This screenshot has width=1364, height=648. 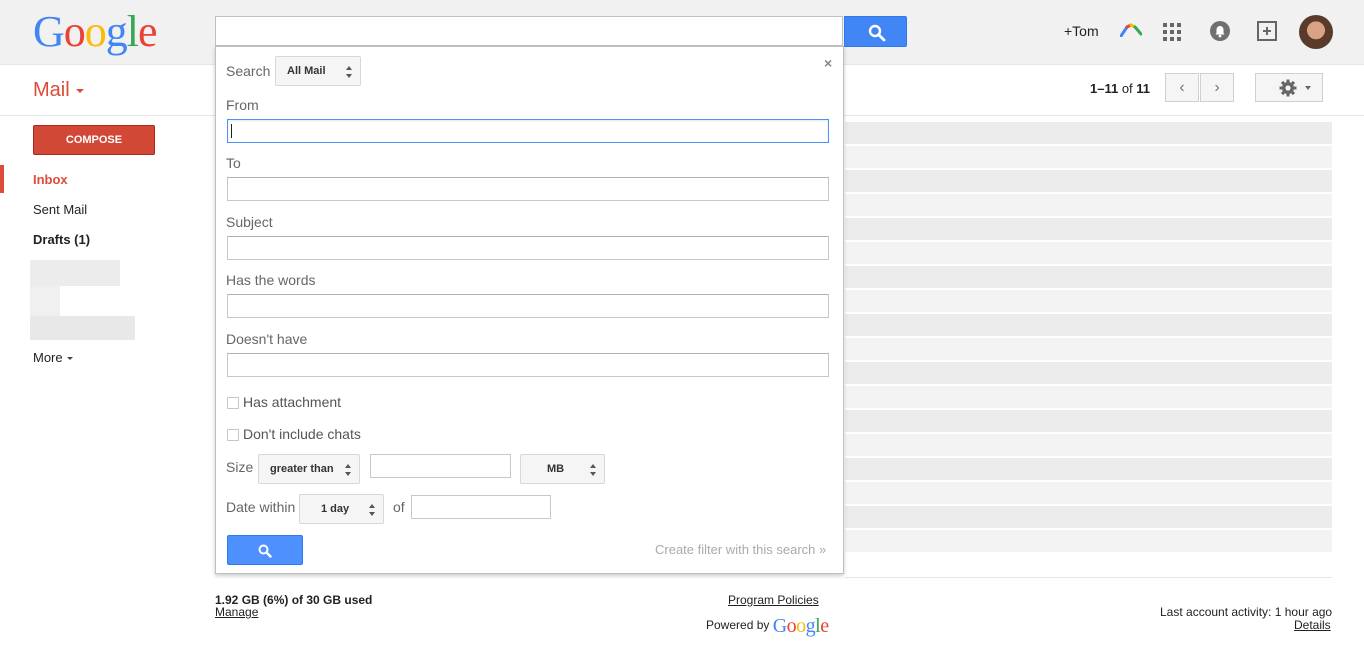 I want to click on date-of-label: of, so click(x=399, y=507).